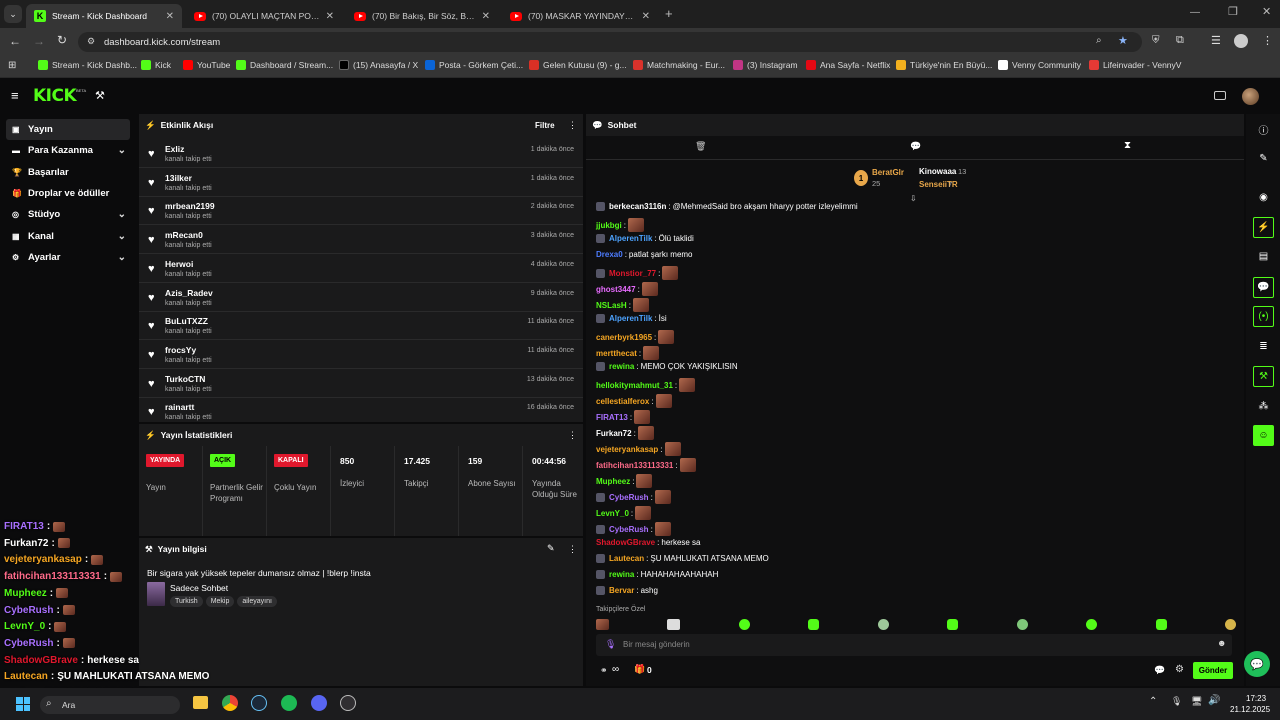 This screenshot has height=720, width=1280. I want to click on profile-avatar, so click(1241, 41).